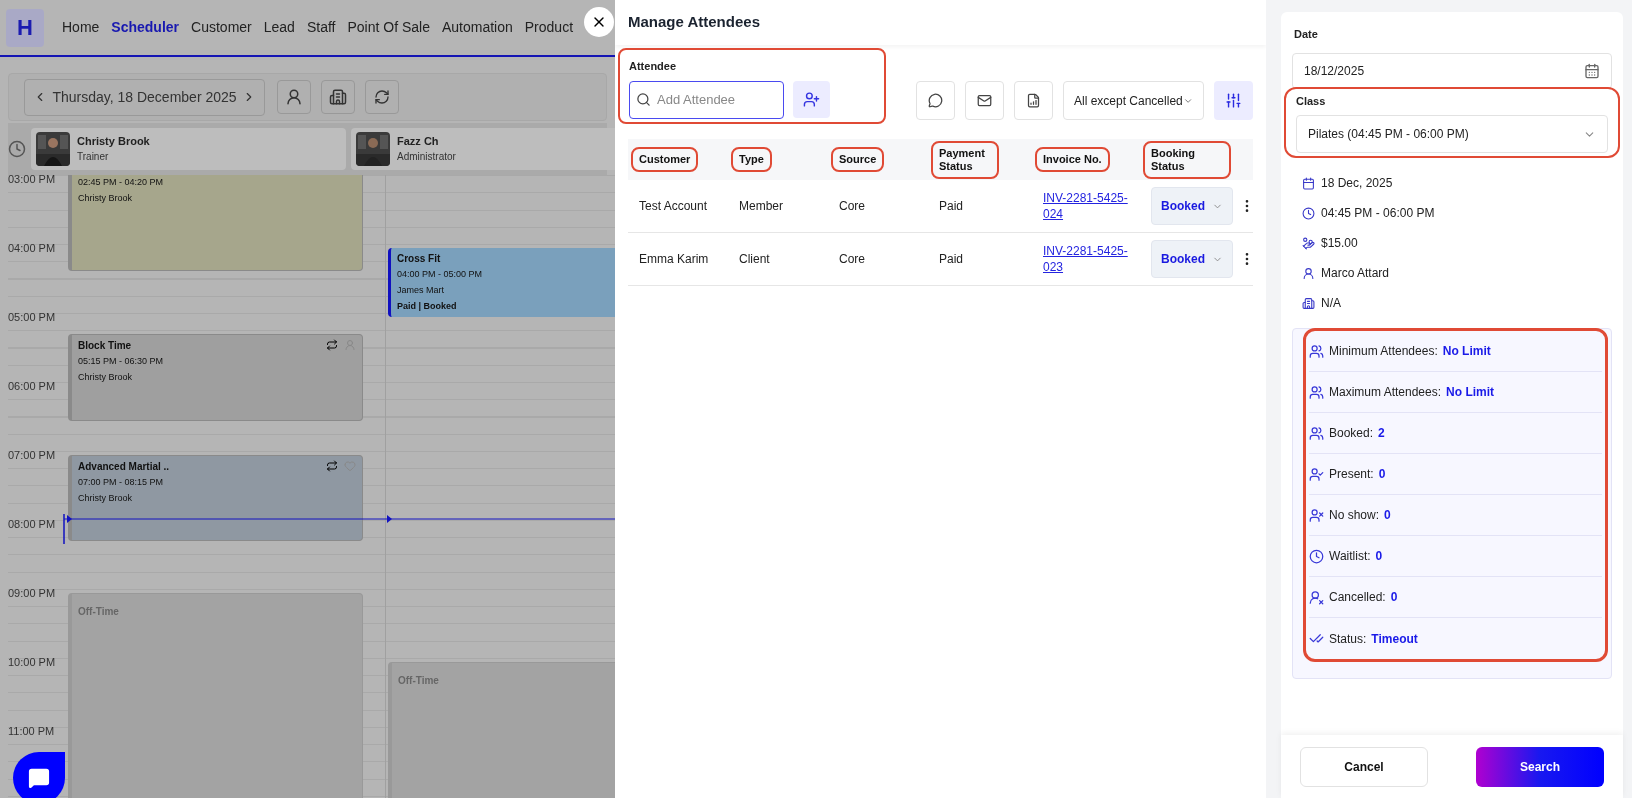 The image size is (1632, 798). What do you see at coordinates (105, 346) in the screenshot?
I see `event-title: Block Time` at bounding box center [105, 346].